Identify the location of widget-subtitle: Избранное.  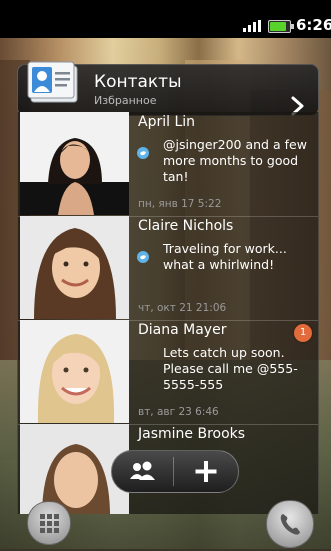
(125, 100).